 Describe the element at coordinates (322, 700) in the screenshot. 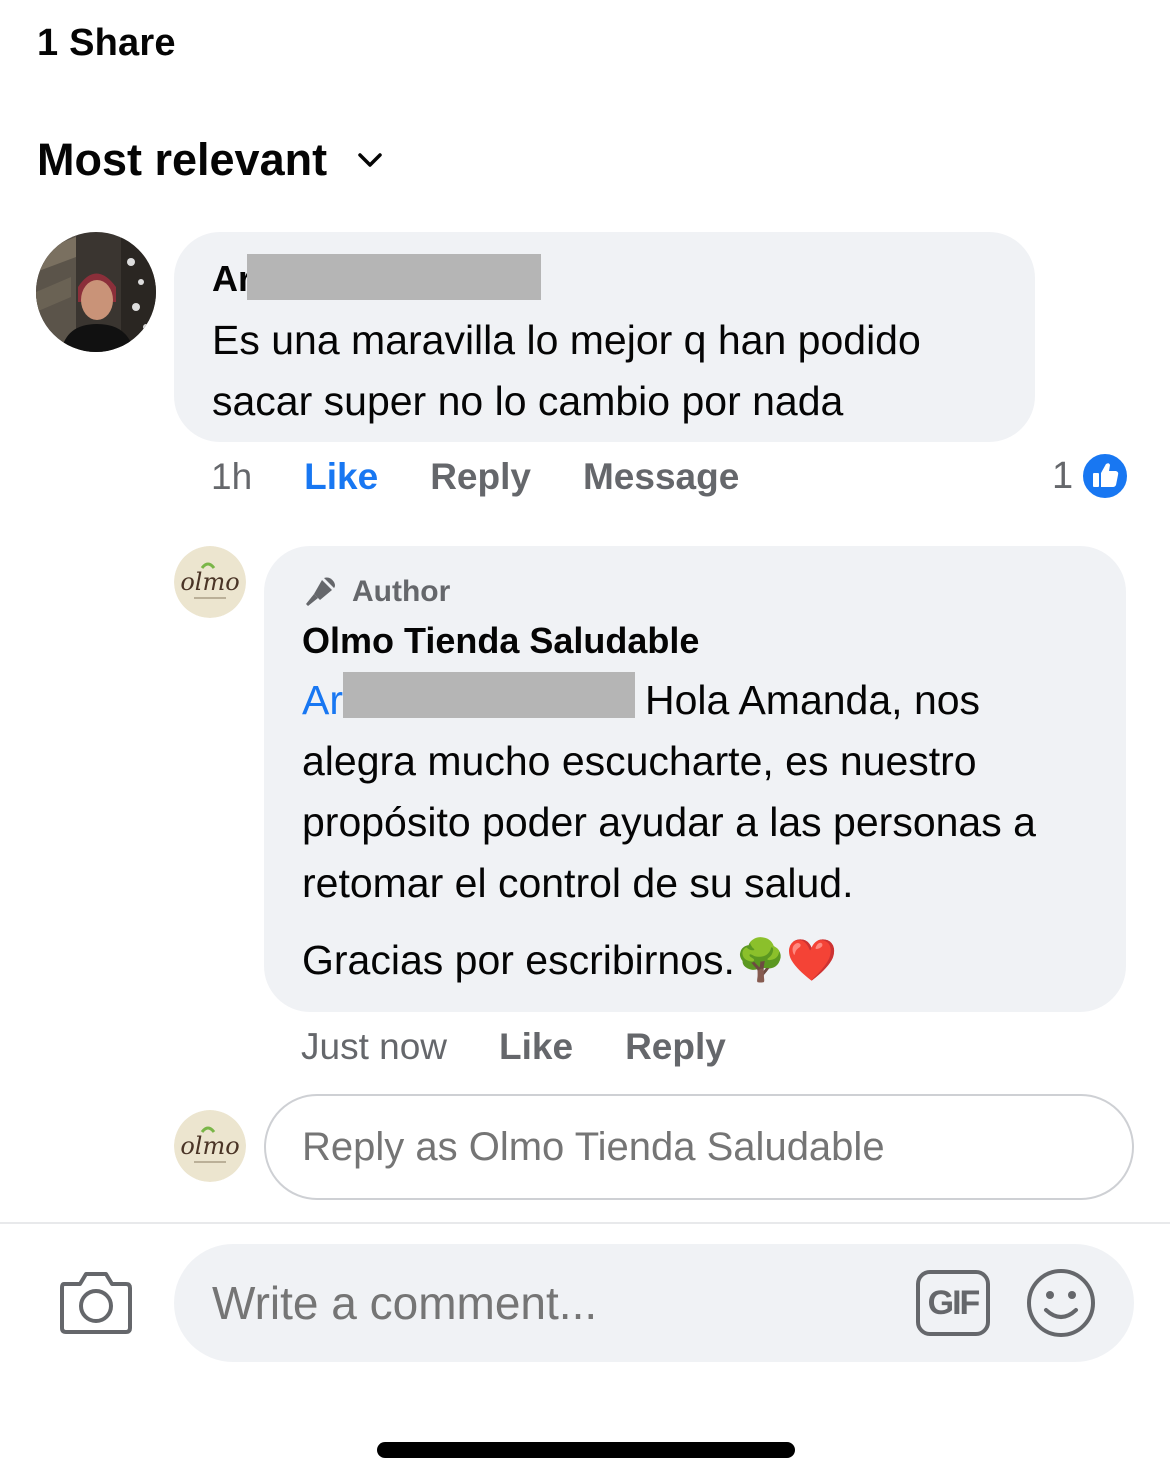

I see `mention-link: Ar` at that location.